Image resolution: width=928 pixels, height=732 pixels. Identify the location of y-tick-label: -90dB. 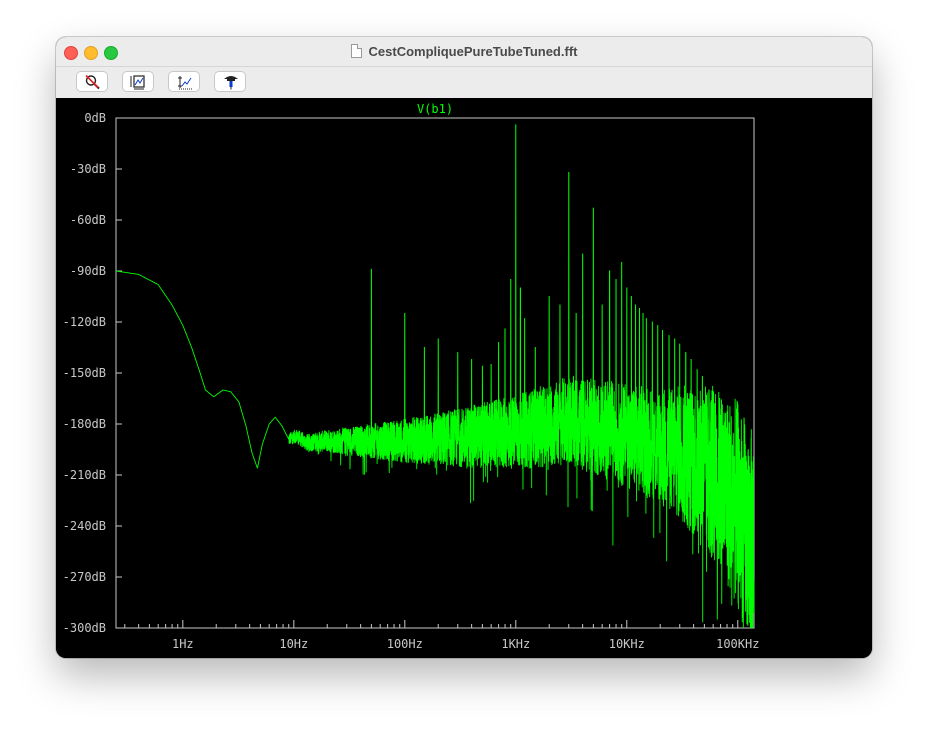
(88, 271).